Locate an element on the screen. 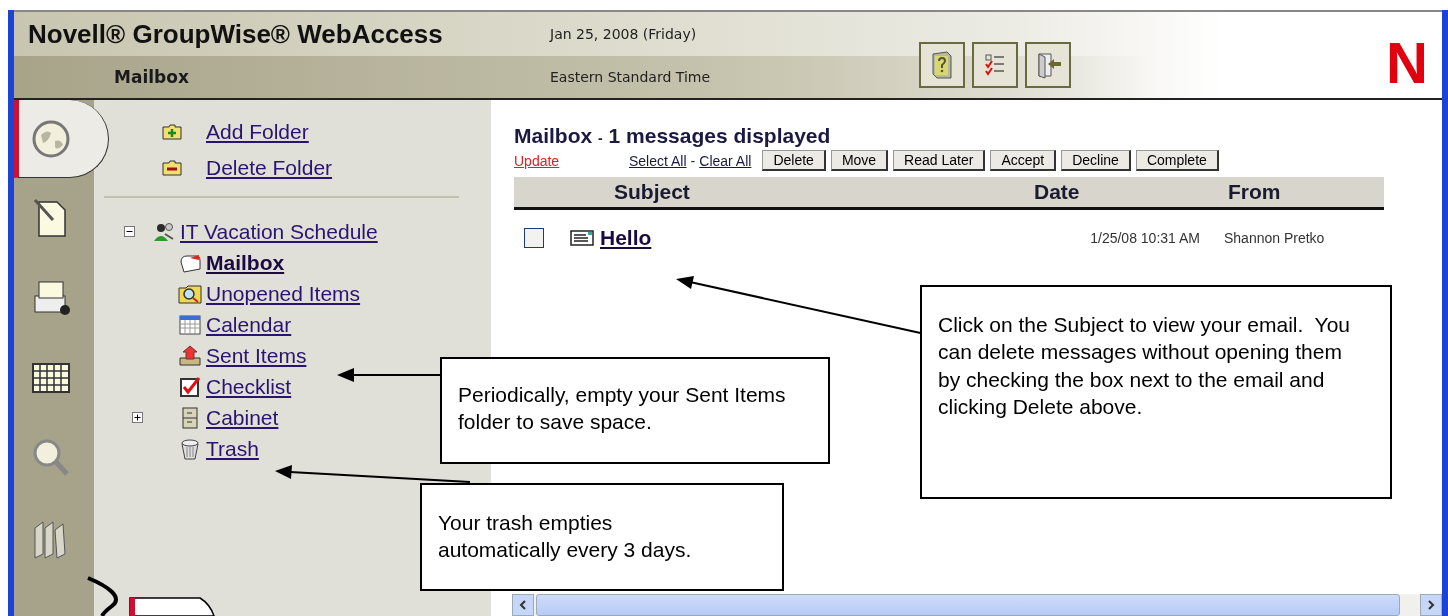 The width and height of the screenshot is (1448, 616). message-date: 1/25/08 10:31 AM is located at coordinates (1144, 238).